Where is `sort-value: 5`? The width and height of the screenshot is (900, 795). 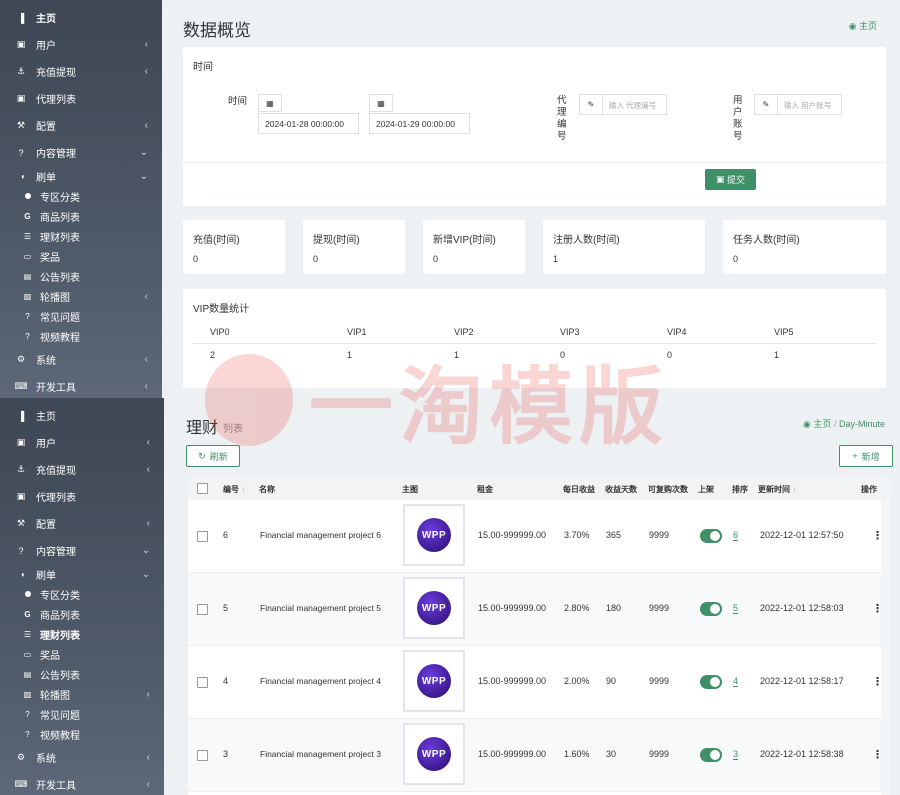 sort-value: 5 is located at coordinates (736, 608).